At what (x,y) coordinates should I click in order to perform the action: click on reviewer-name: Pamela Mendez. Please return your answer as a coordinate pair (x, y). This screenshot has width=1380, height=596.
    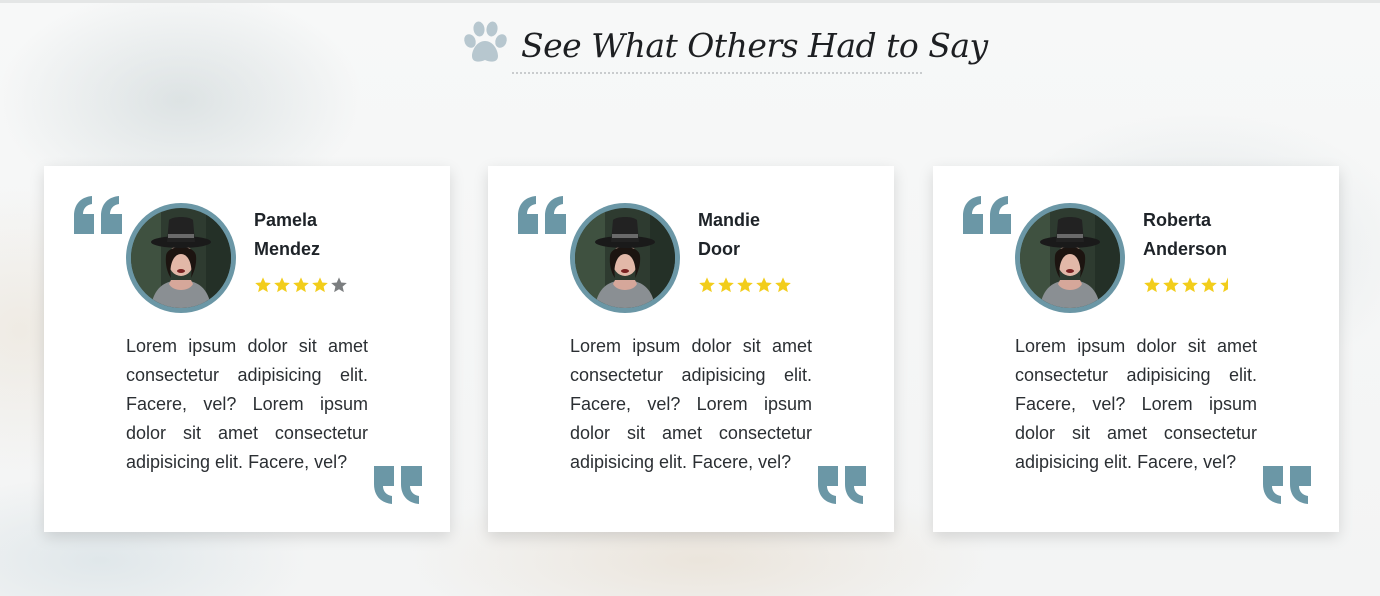
    Looking at the image, I should click on (319, 235).